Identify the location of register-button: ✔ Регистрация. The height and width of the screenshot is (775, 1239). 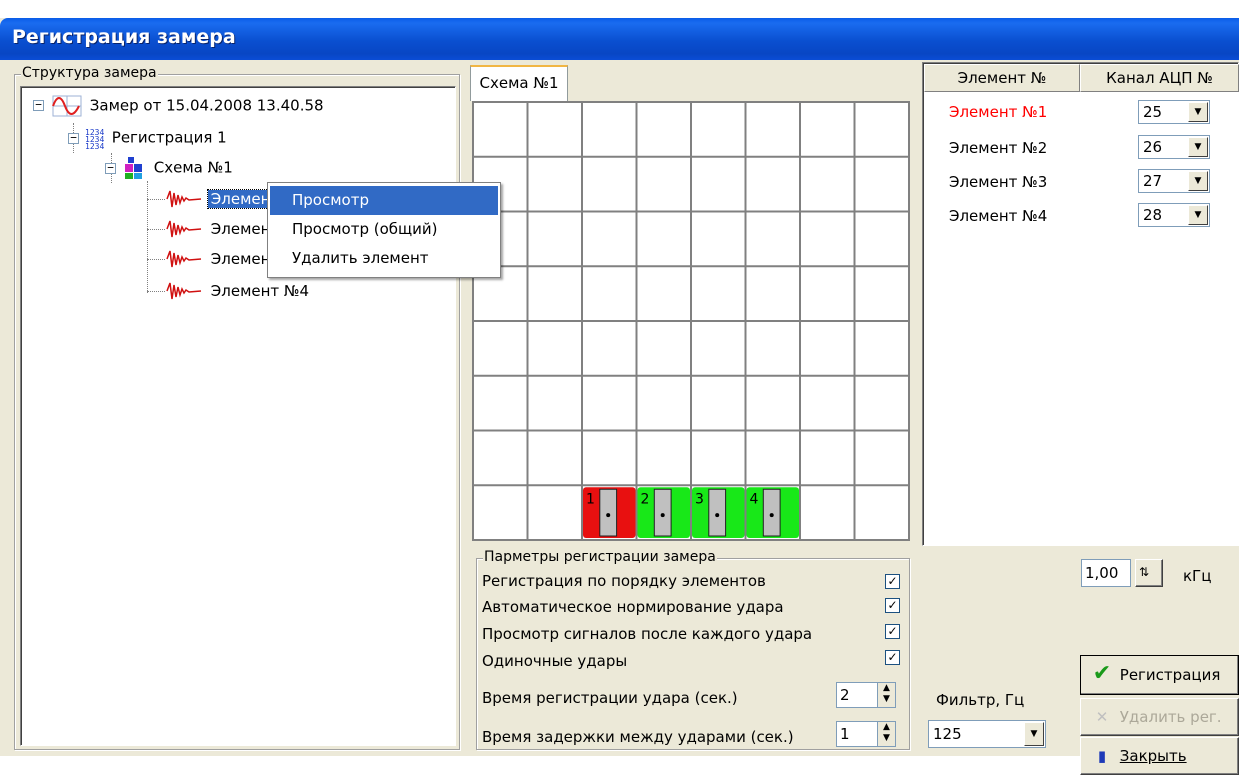
(1159, 675).